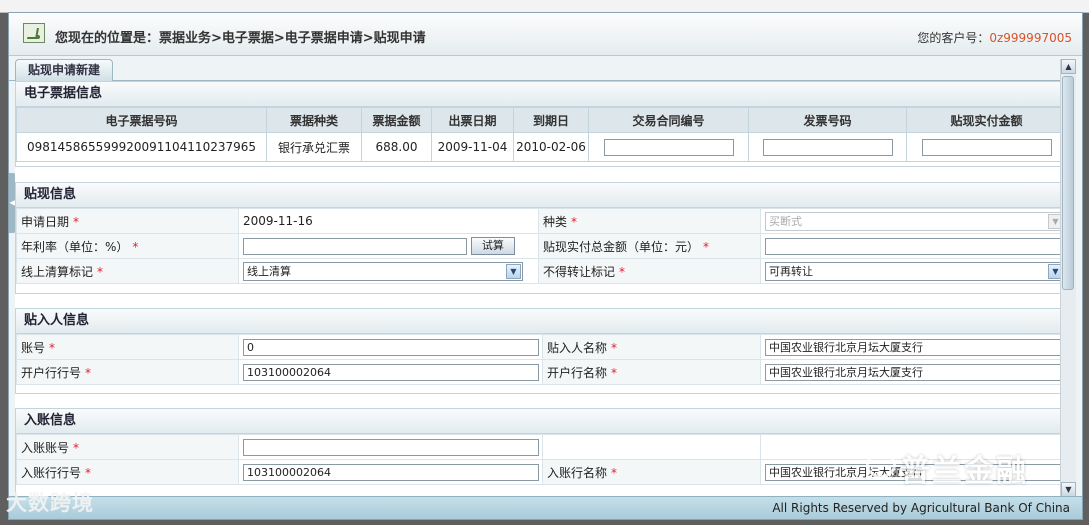  I want to click on total-cell, so click(912, 246).